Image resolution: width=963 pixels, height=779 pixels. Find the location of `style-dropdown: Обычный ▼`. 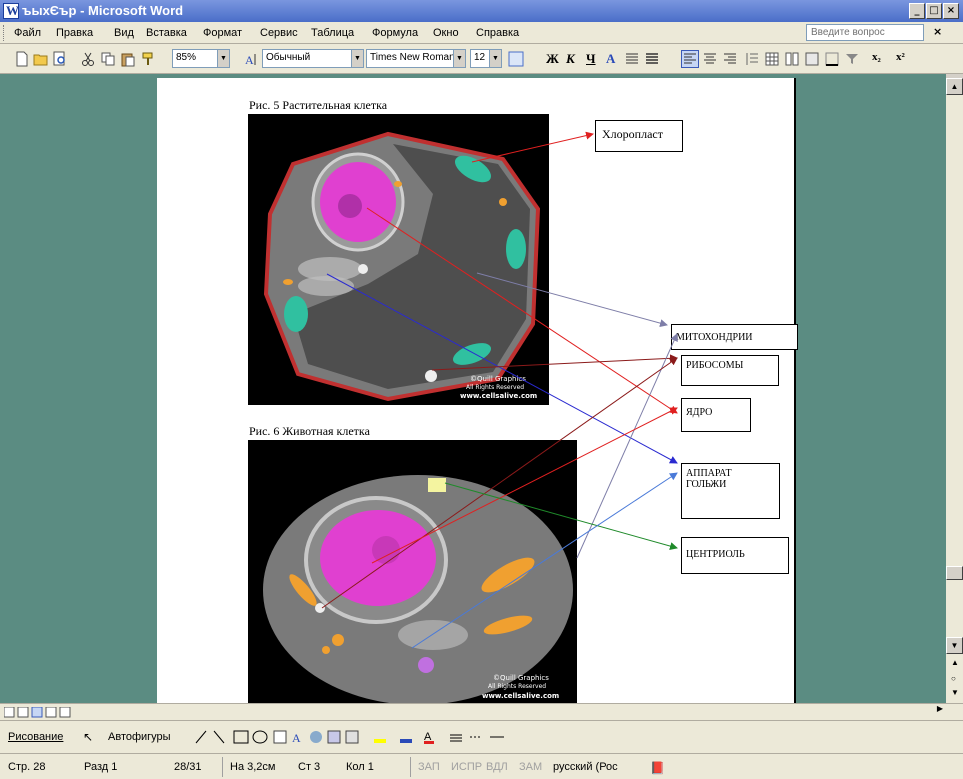

style-dropdown: Обычный ▼ is located at coordinates (313, 58).